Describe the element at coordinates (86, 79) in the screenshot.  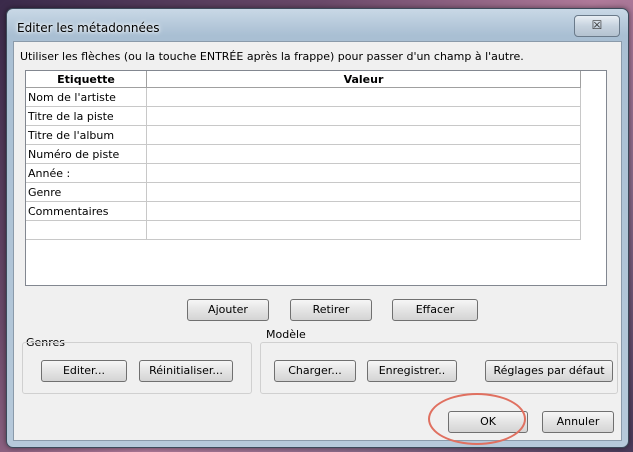
I see `column-header-label: Etiquette` at that location.